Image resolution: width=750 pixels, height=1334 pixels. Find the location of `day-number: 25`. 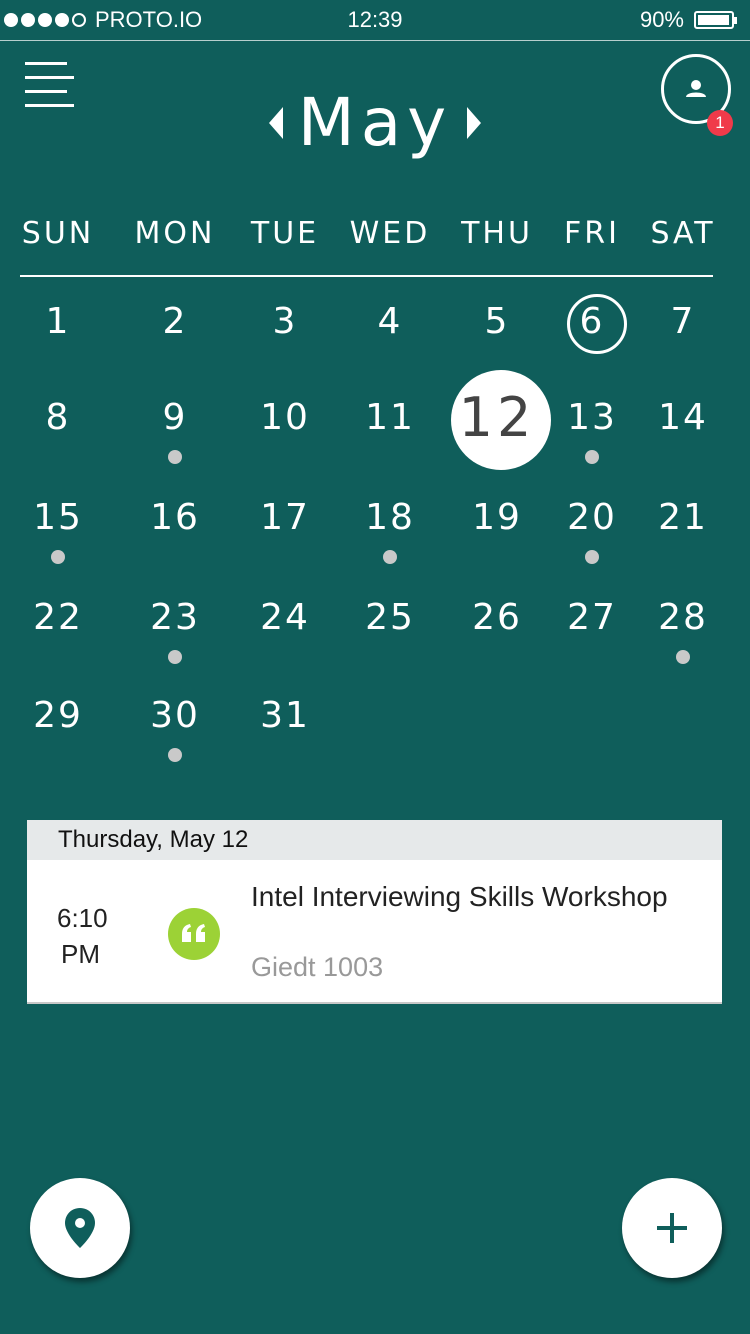

day-number: 25 is located at coordinates (390, 617).